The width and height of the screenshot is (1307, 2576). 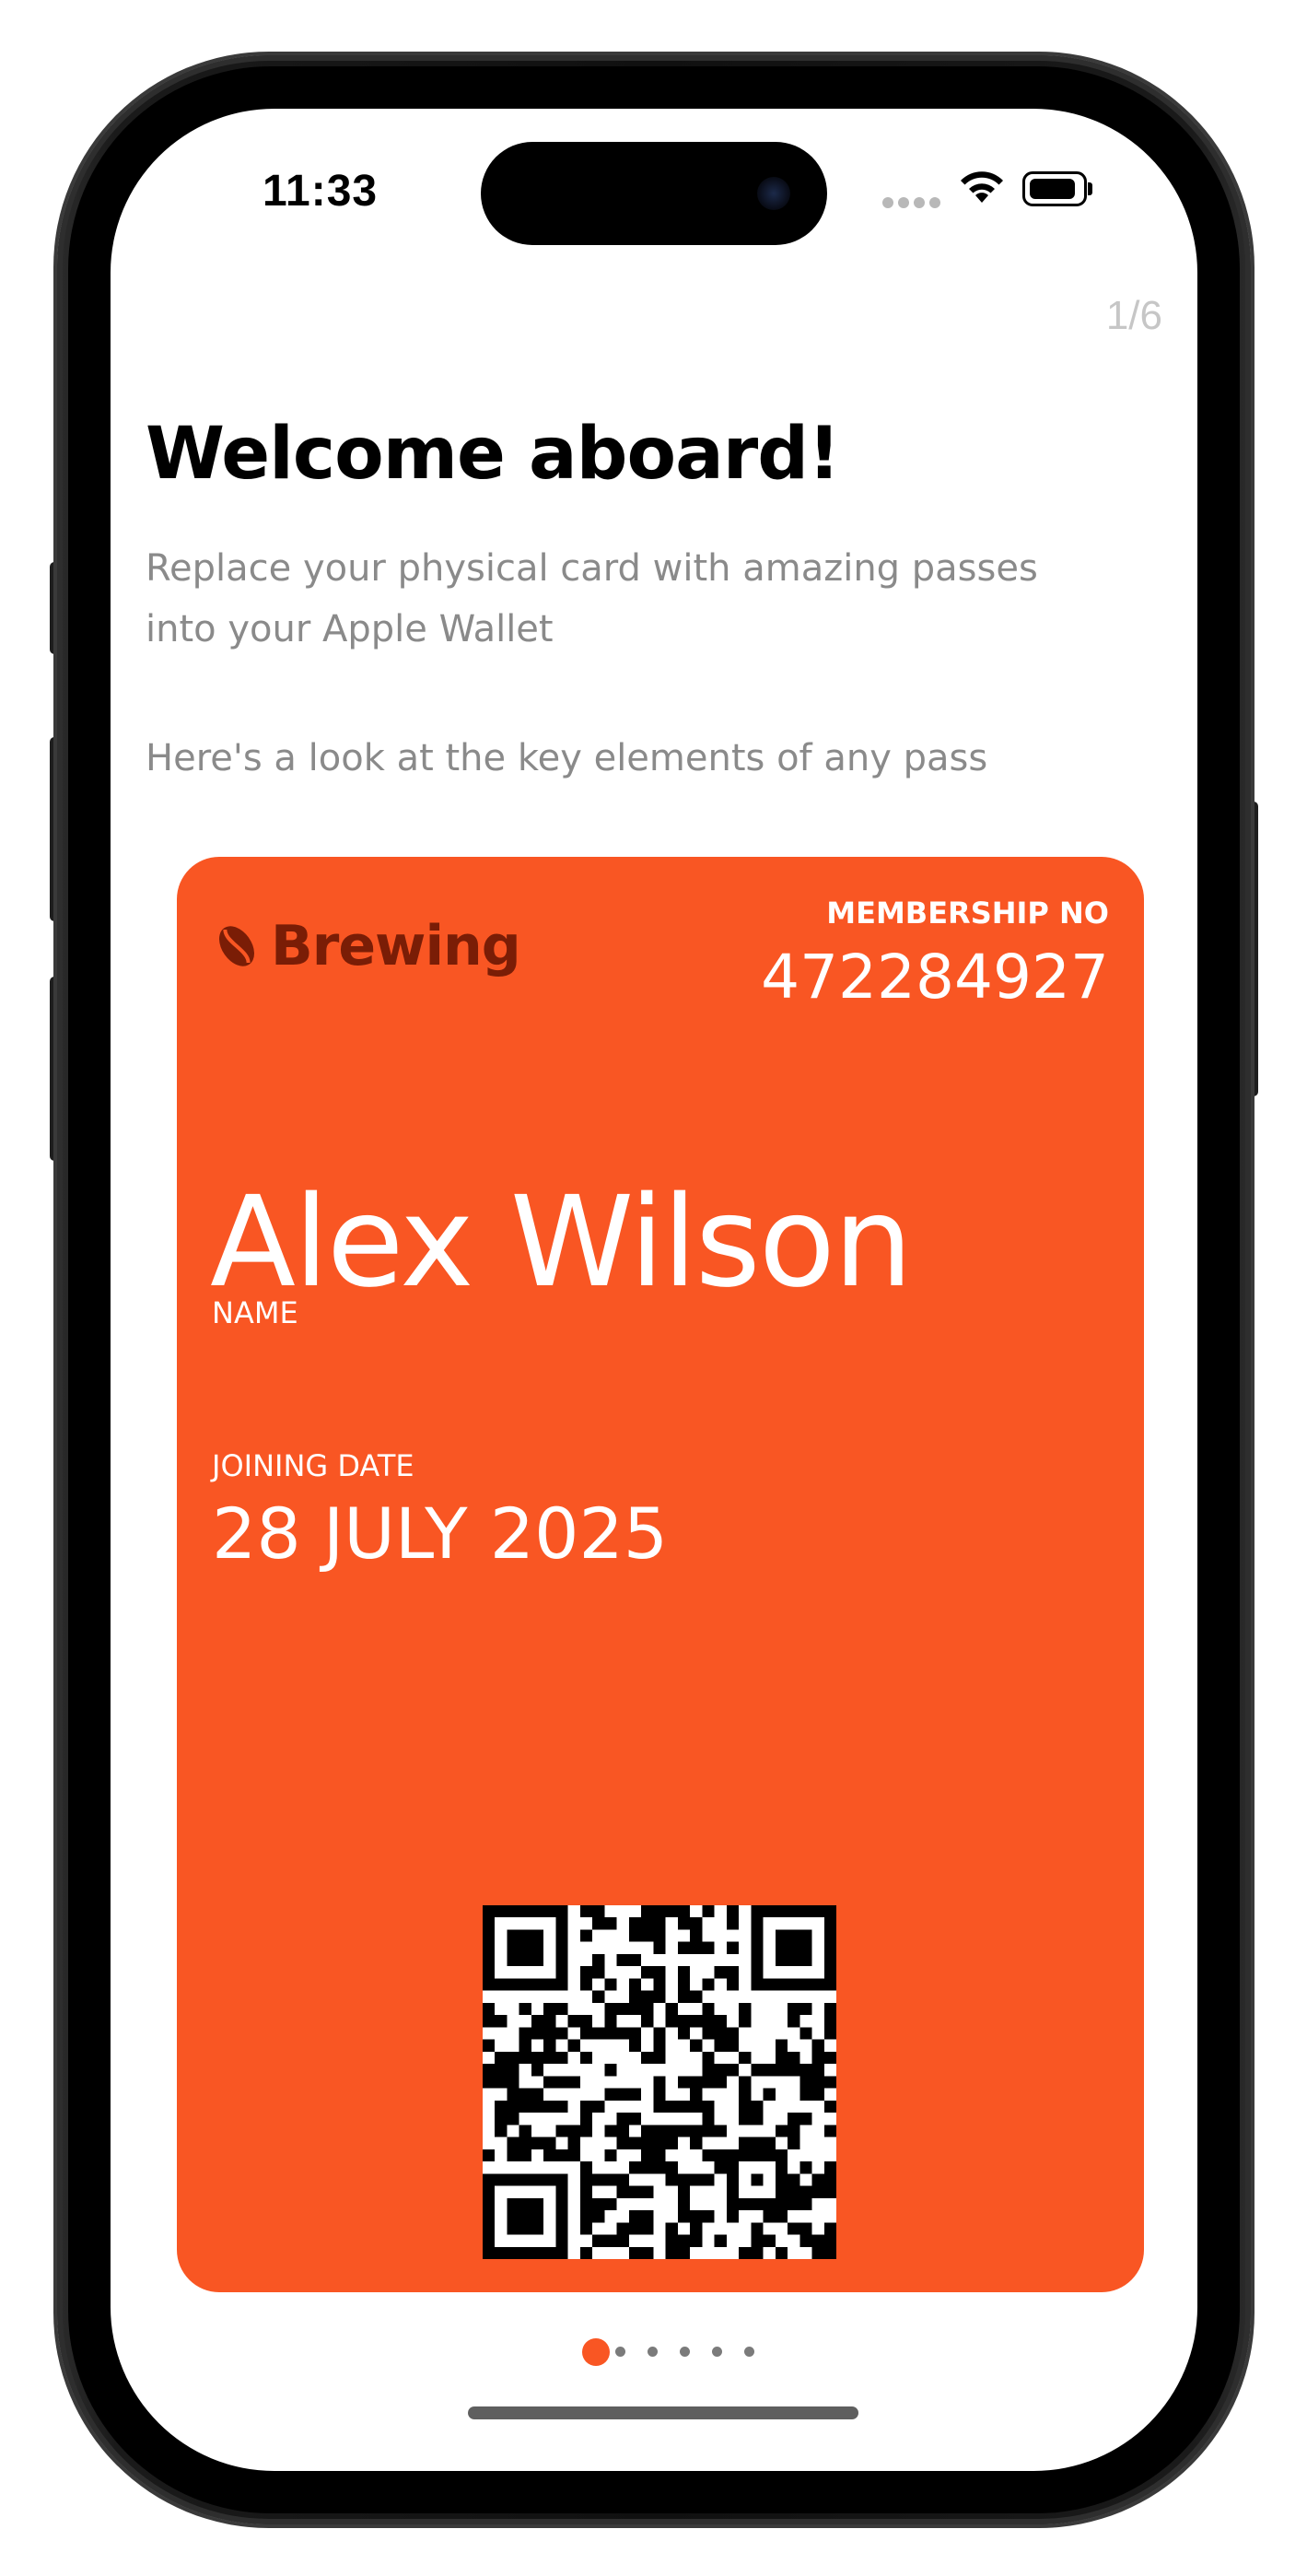 I want to click on qr-code-icon, so click(x=659, y=2082).